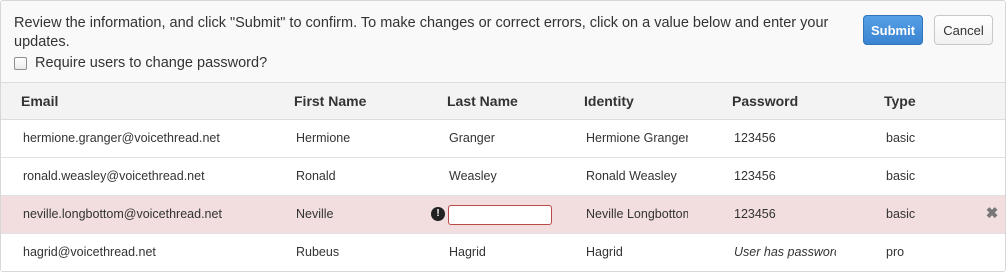 The image size is (1006, 274). What do you see at coordinates (992, 214) in the screenshot?
I see `remove-row-icon: ✖` at bounding box center [992, 214].